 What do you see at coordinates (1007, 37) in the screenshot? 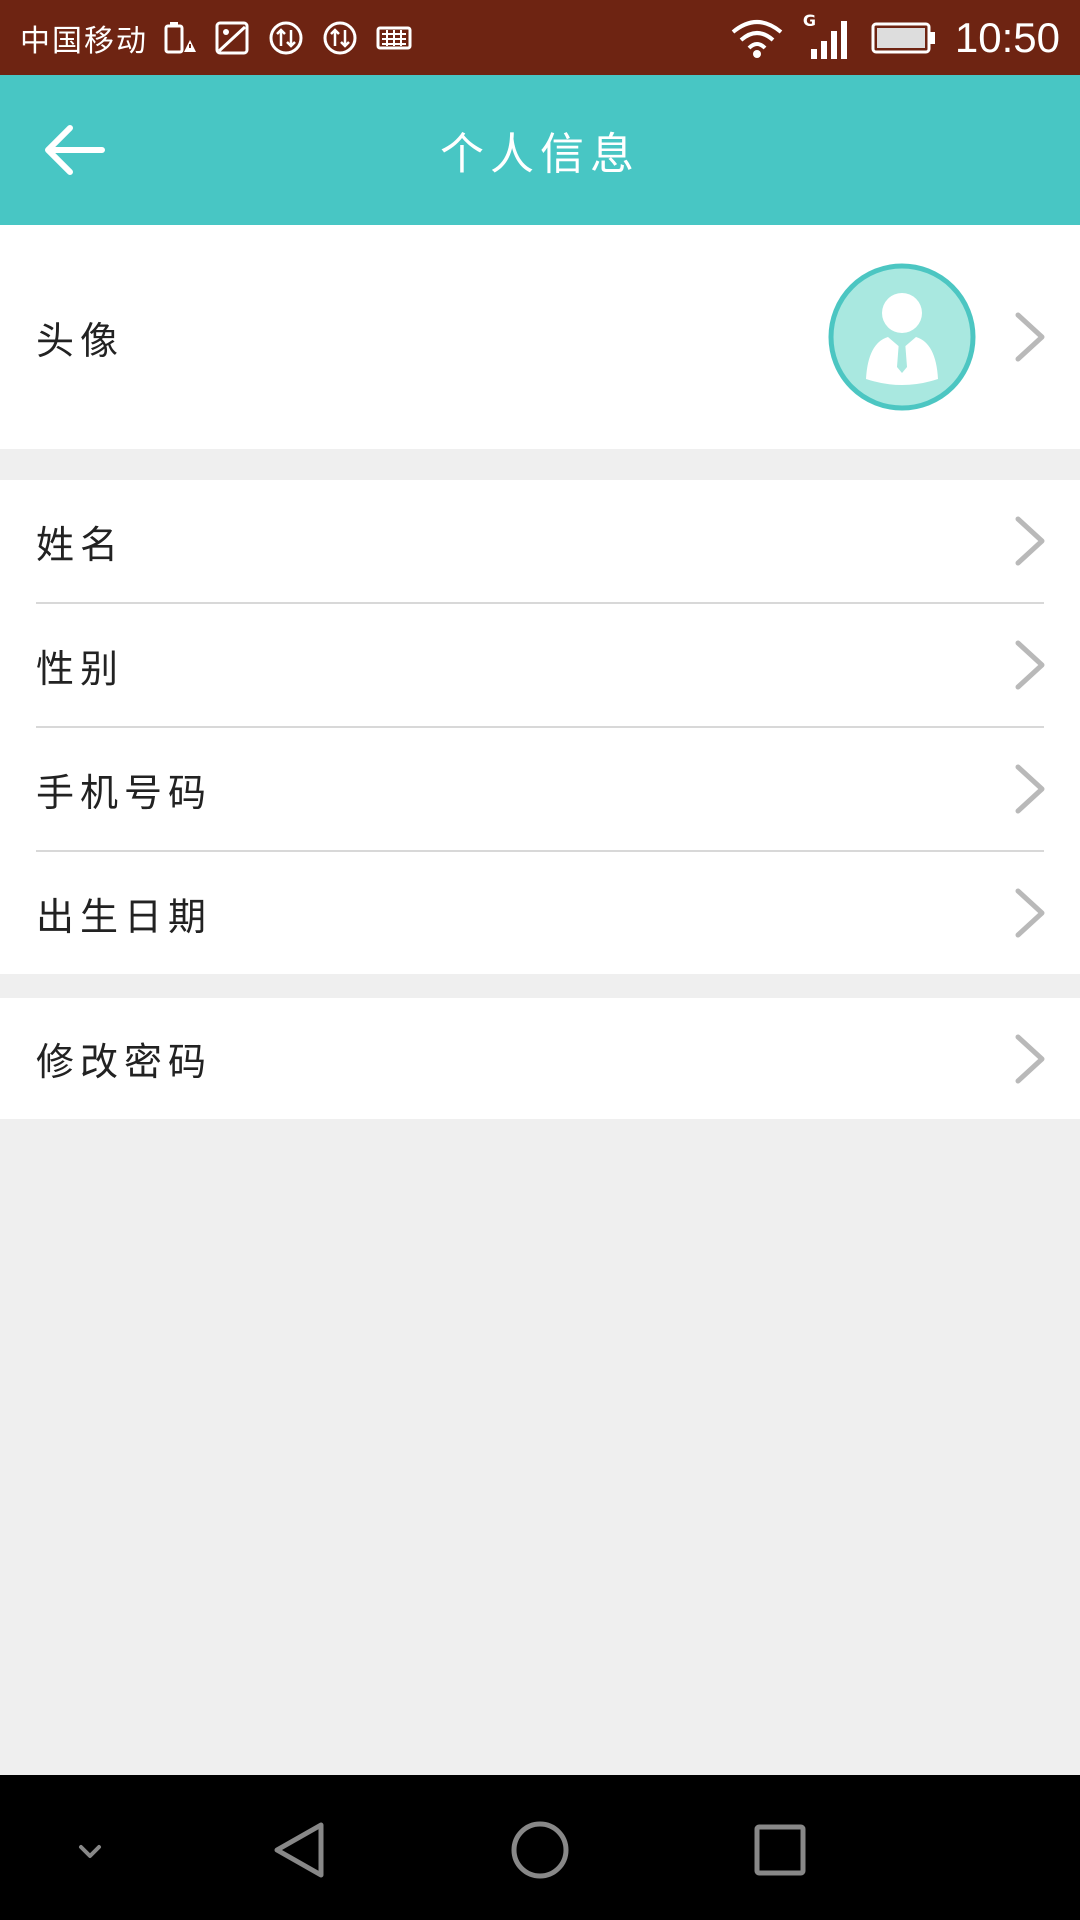
I see `clock: 10:50` at bounding box center [1007, 37].